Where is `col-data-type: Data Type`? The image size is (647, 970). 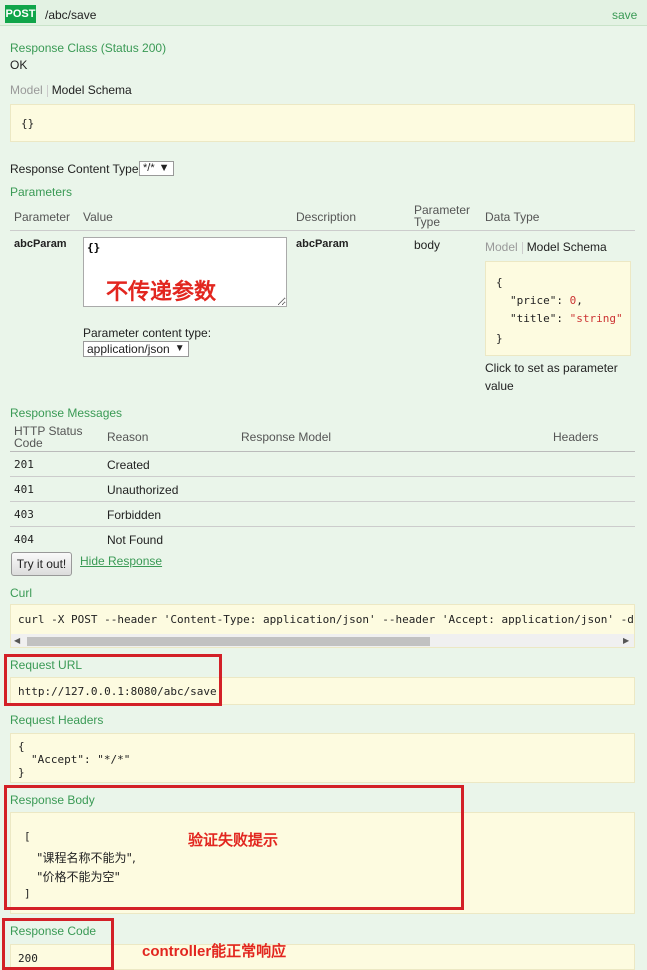 col-data-type: Data Type is located at coordinates (512, 217).